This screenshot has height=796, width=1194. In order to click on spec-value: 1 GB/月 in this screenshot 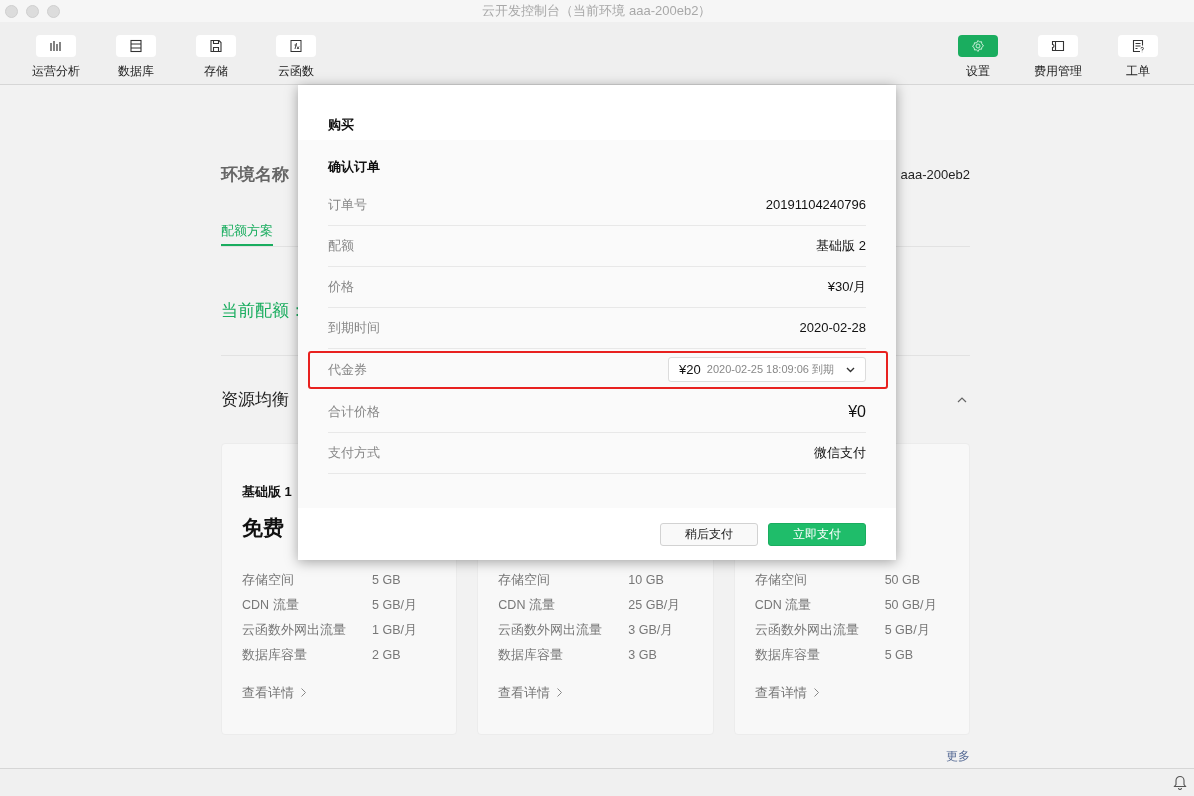, I will do `click(394, 631)`.